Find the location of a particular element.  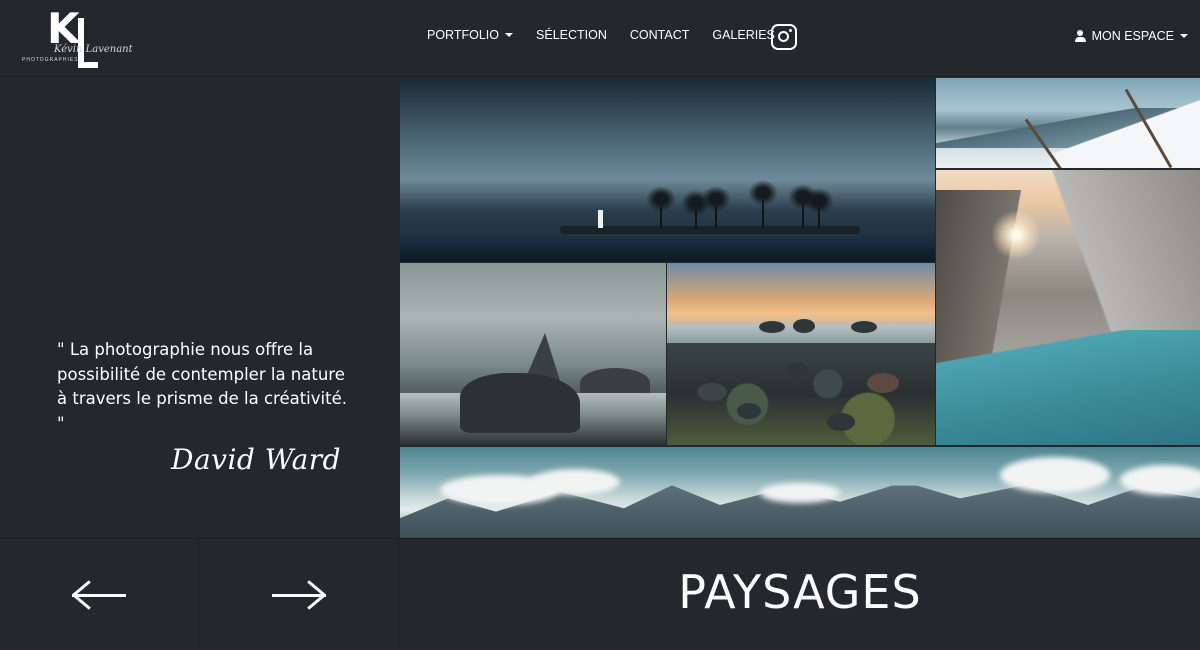

site-logo: K Kévin Lavenant PHOTOGRAPHIES is located at coordinates (76, 37).